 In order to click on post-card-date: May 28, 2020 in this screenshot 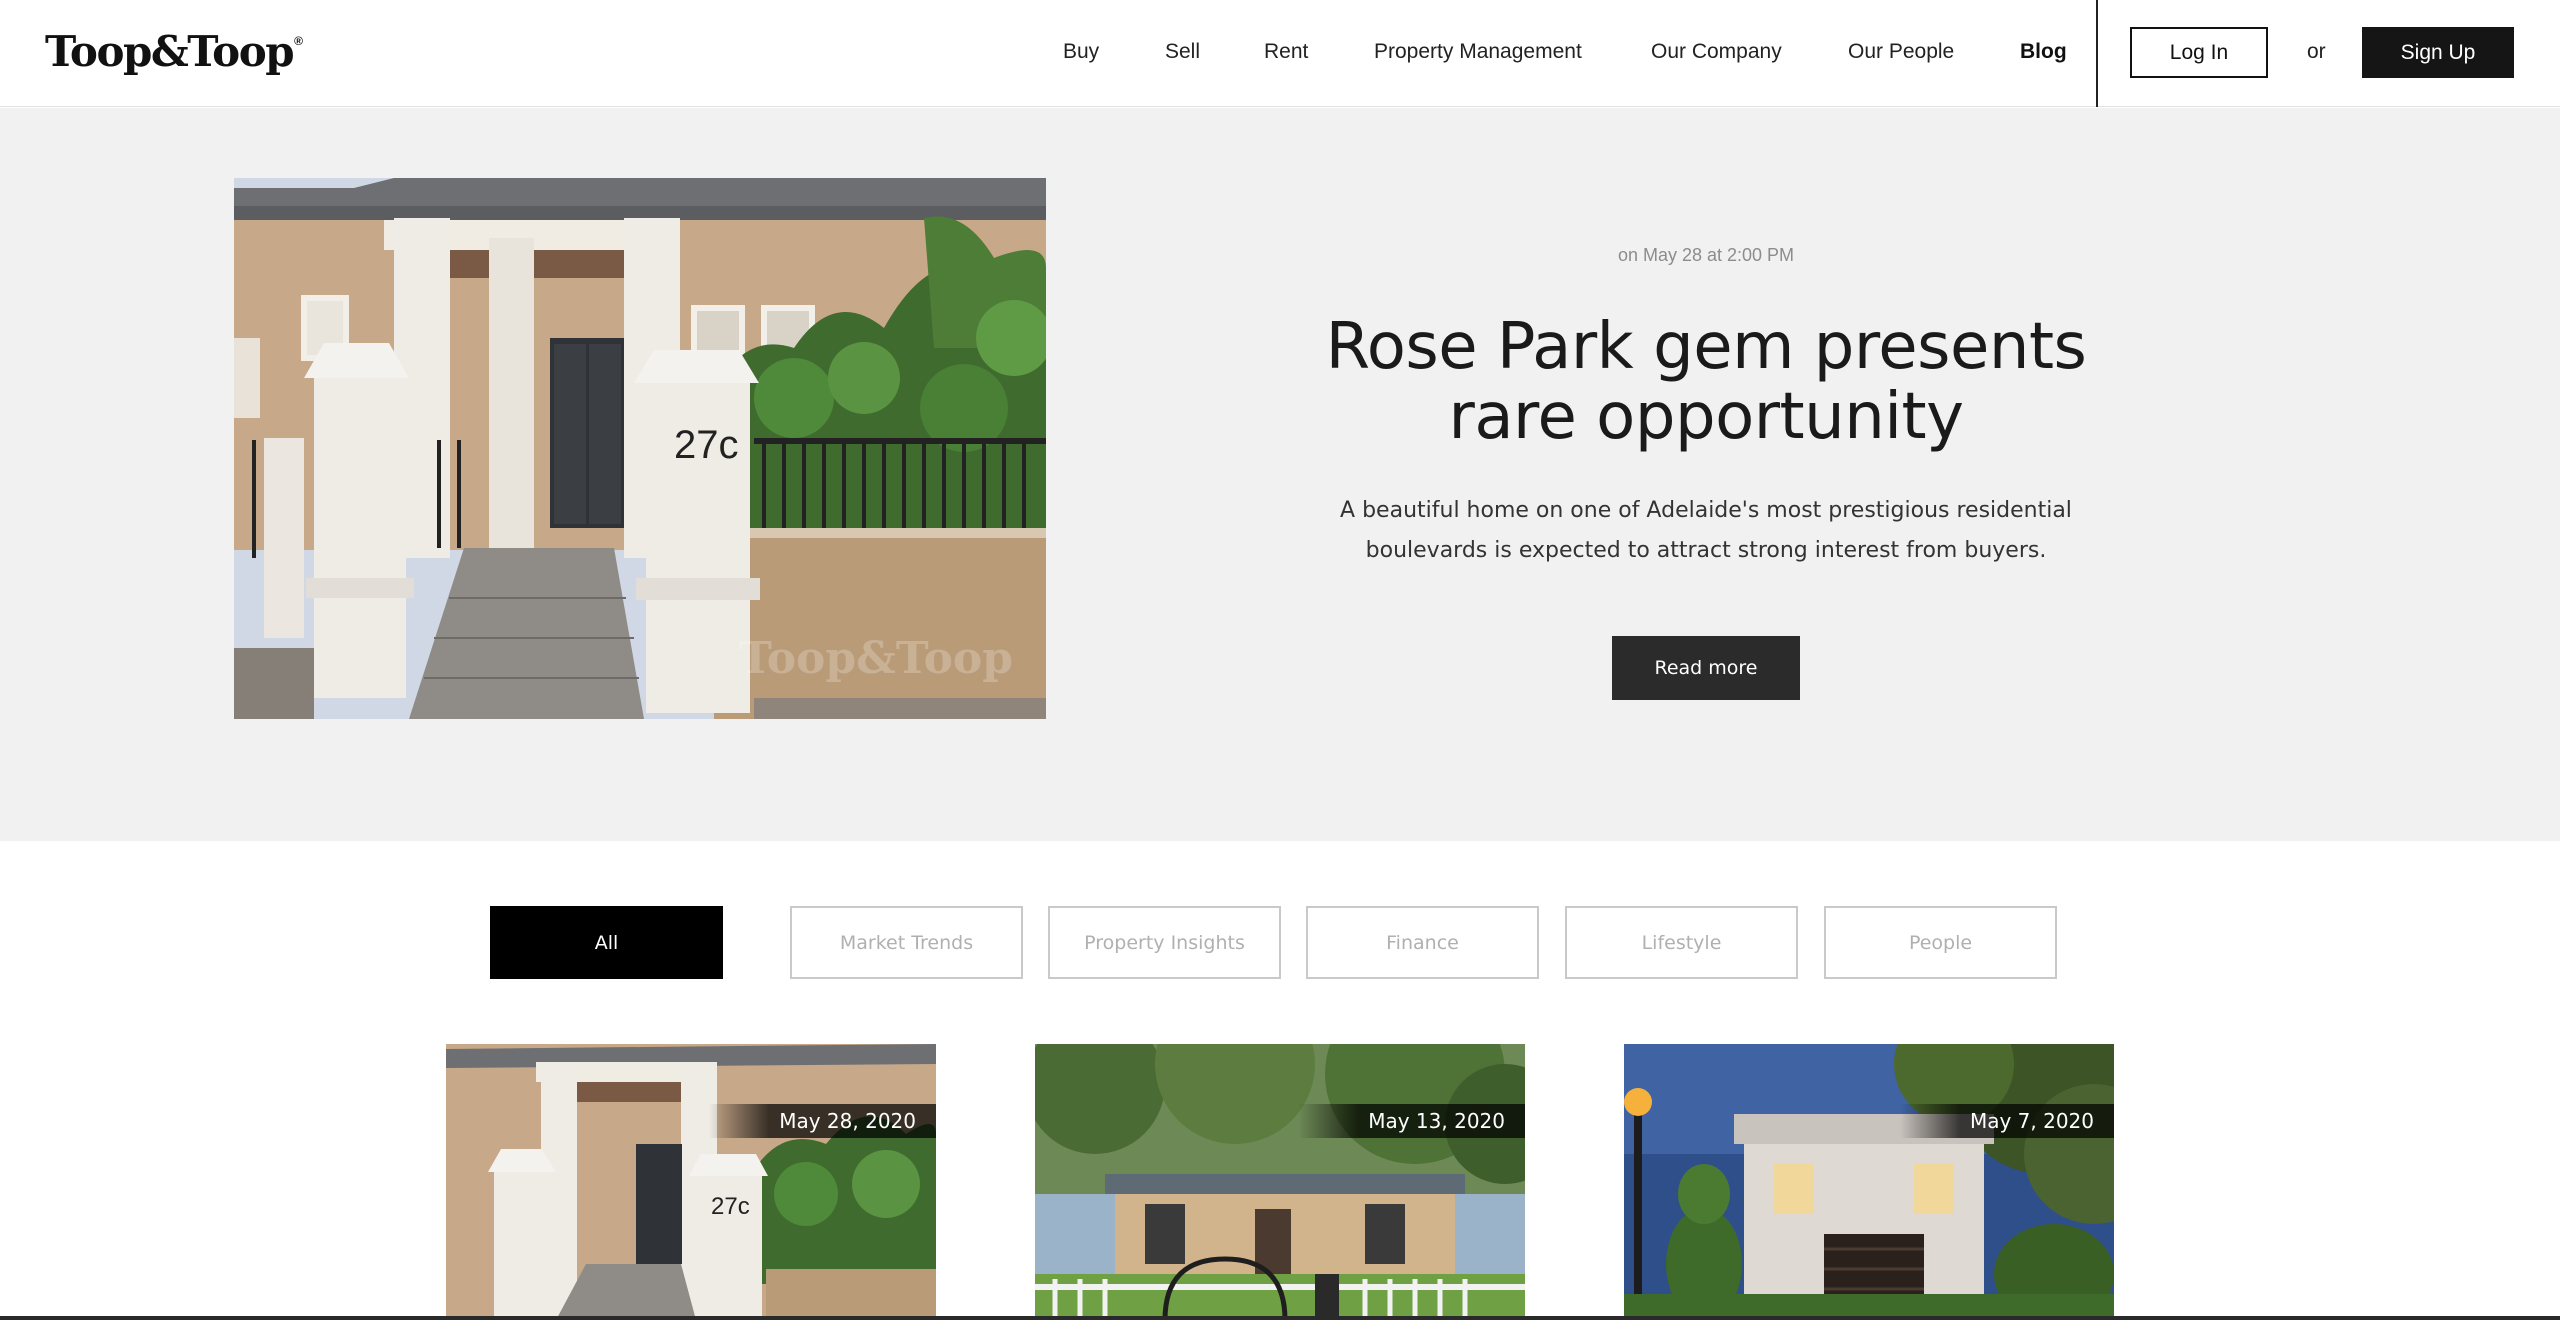, I will do `click(822, 1121)`.